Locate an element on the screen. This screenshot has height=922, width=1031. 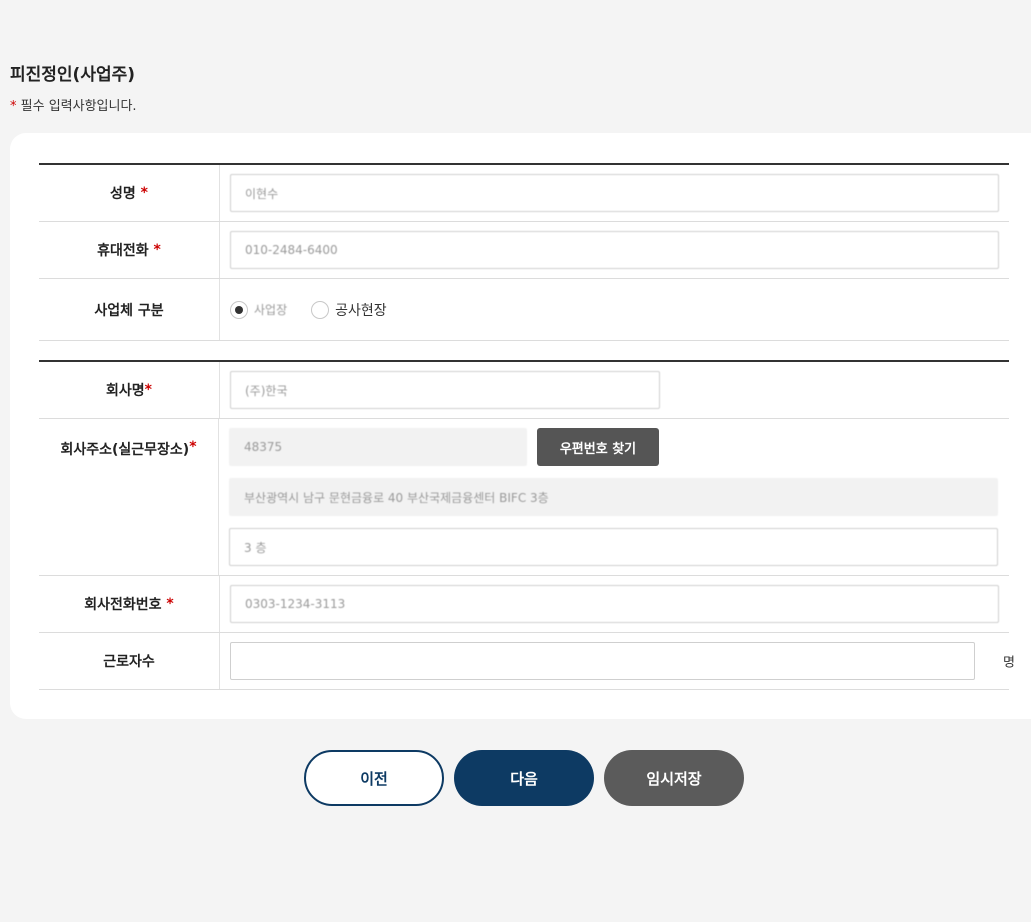
page-title: 피진정인(사업주) is located at coordinates (73, 75).